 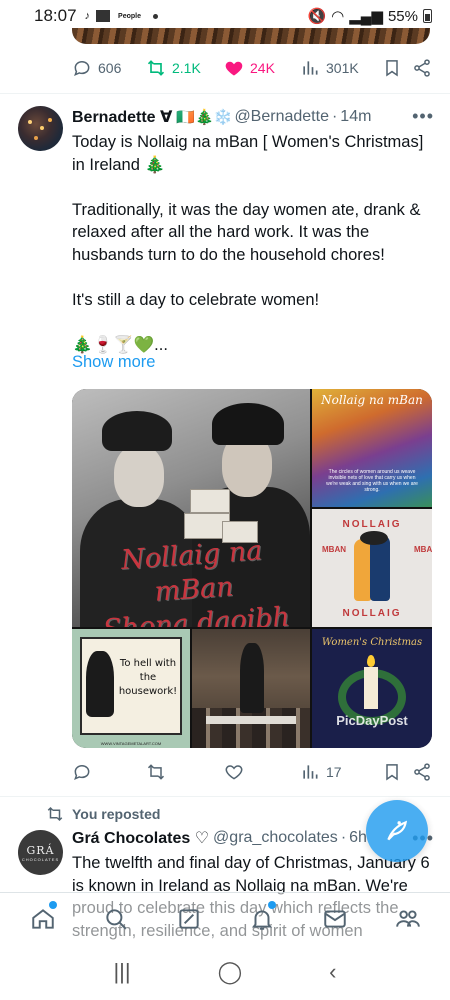 I want to click on recent-apps-icon: |||, so click(x=121, y=972).